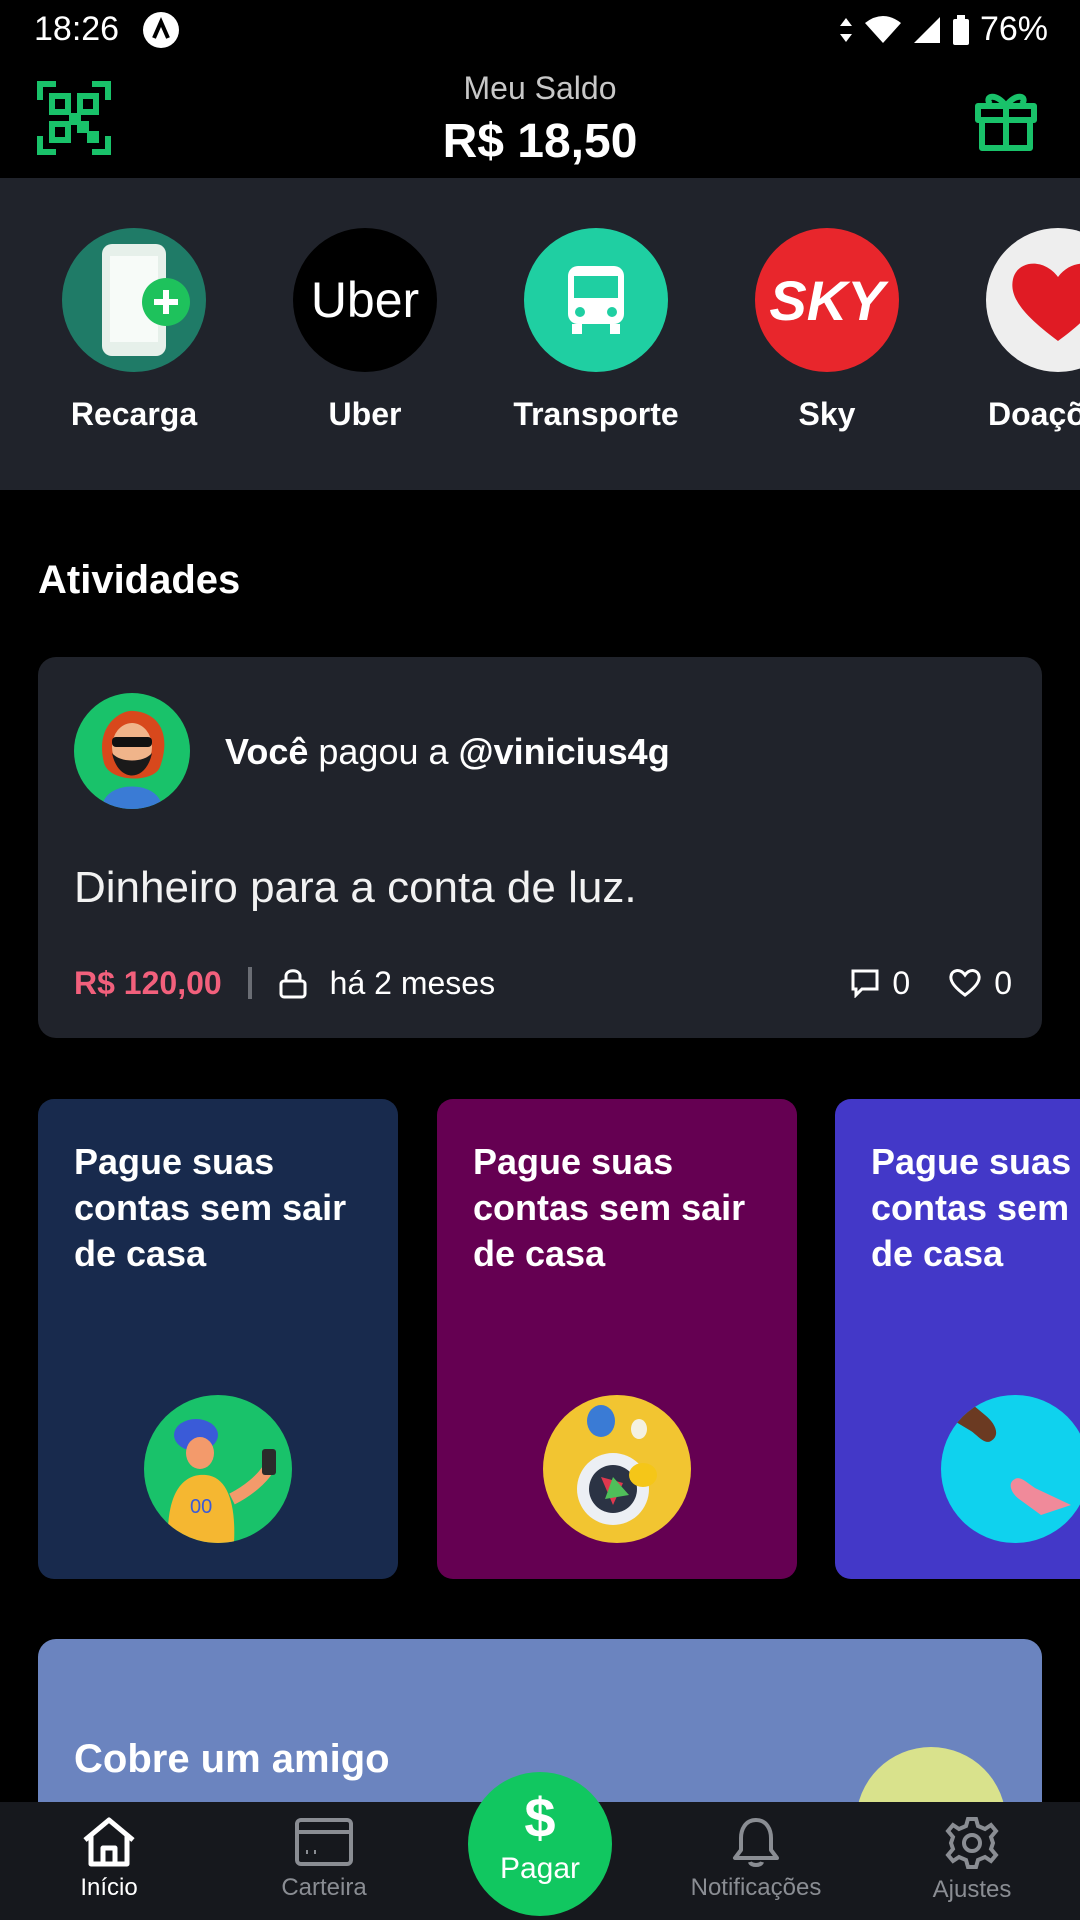 Image resolution: width=1080 pixels, height=1920 pixels. Describe the element at coordinates (617, 1469) in the screenshot. I see `astronaut-illustration` at that location.